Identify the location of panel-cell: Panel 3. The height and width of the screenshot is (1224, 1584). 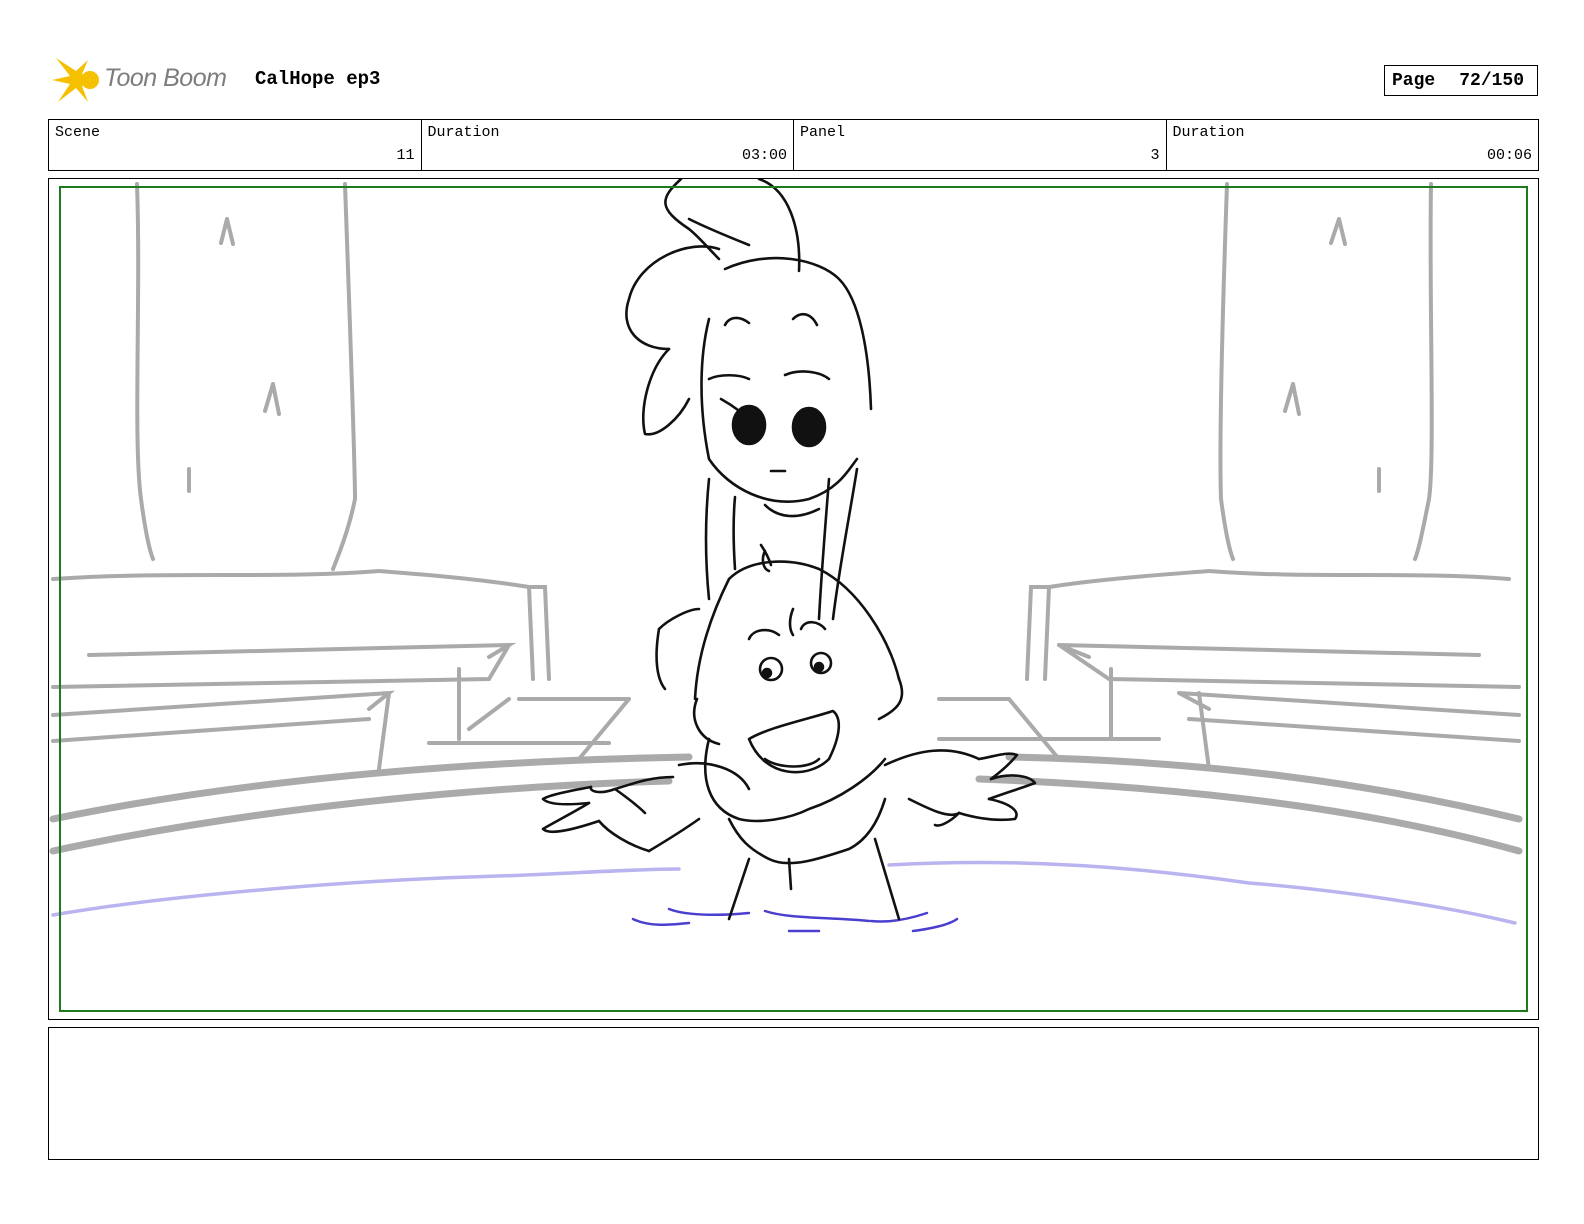
(980, 145).